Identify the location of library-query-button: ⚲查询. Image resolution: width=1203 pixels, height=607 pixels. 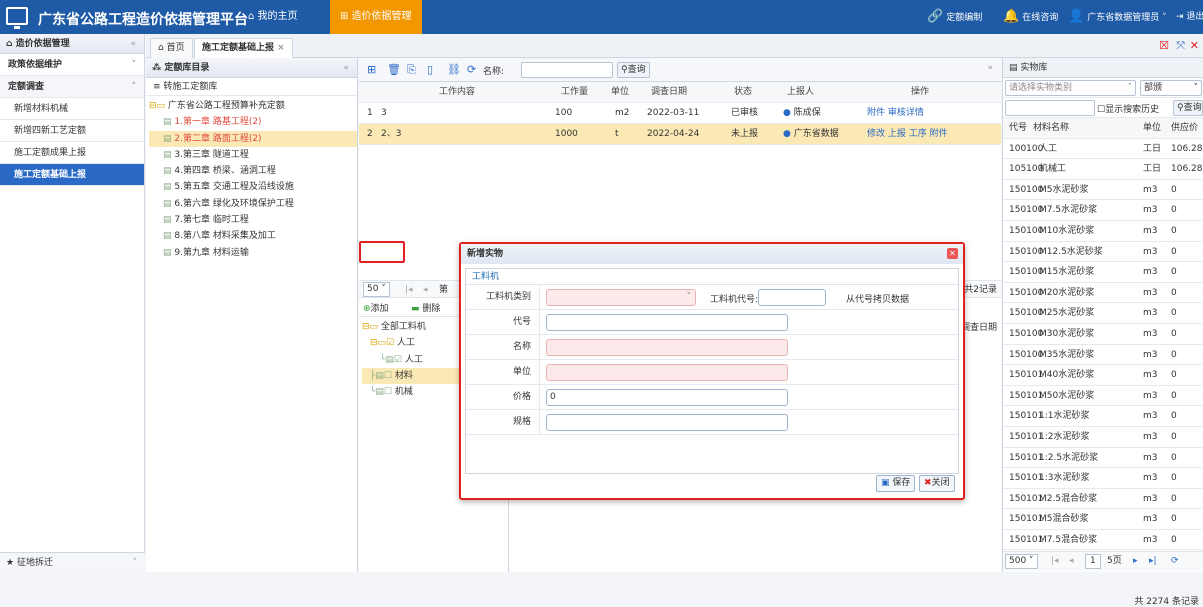
(1188, 108).